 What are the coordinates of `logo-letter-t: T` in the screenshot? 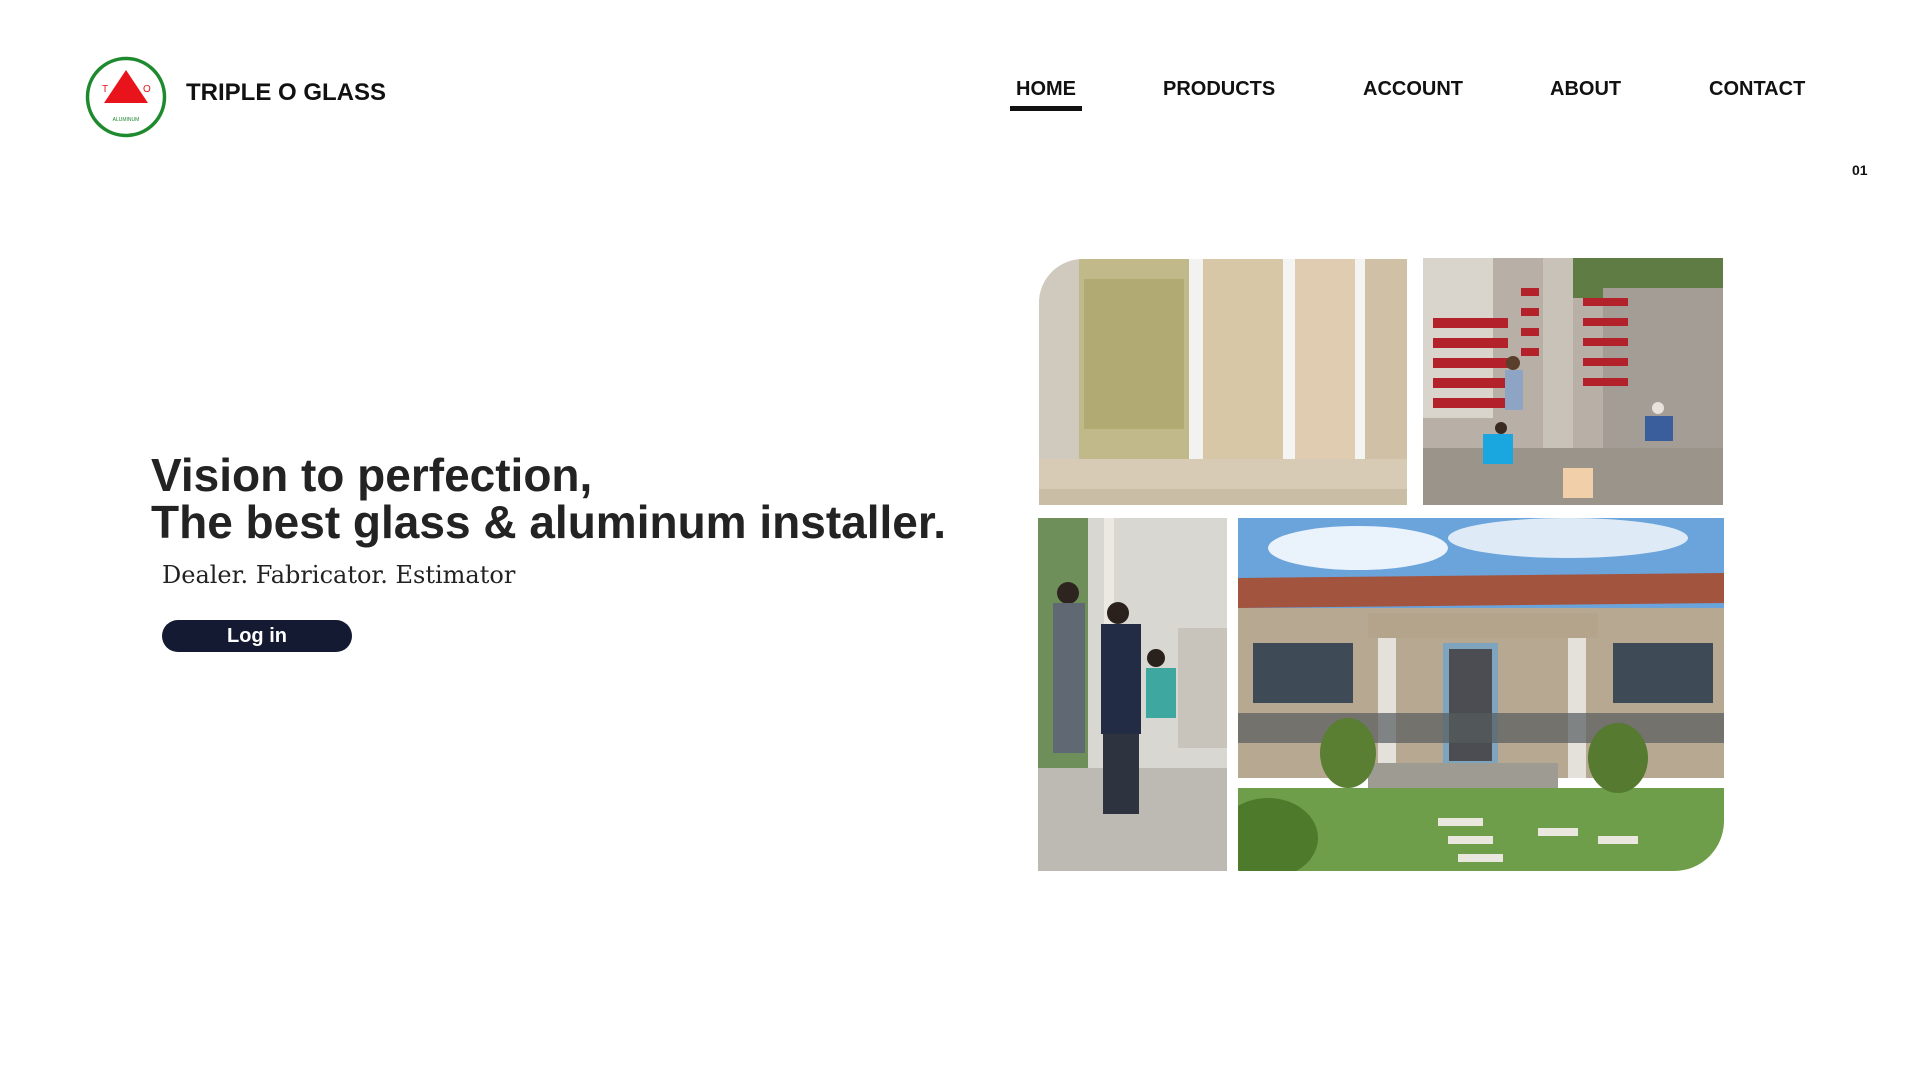 It's located at (105, 89).